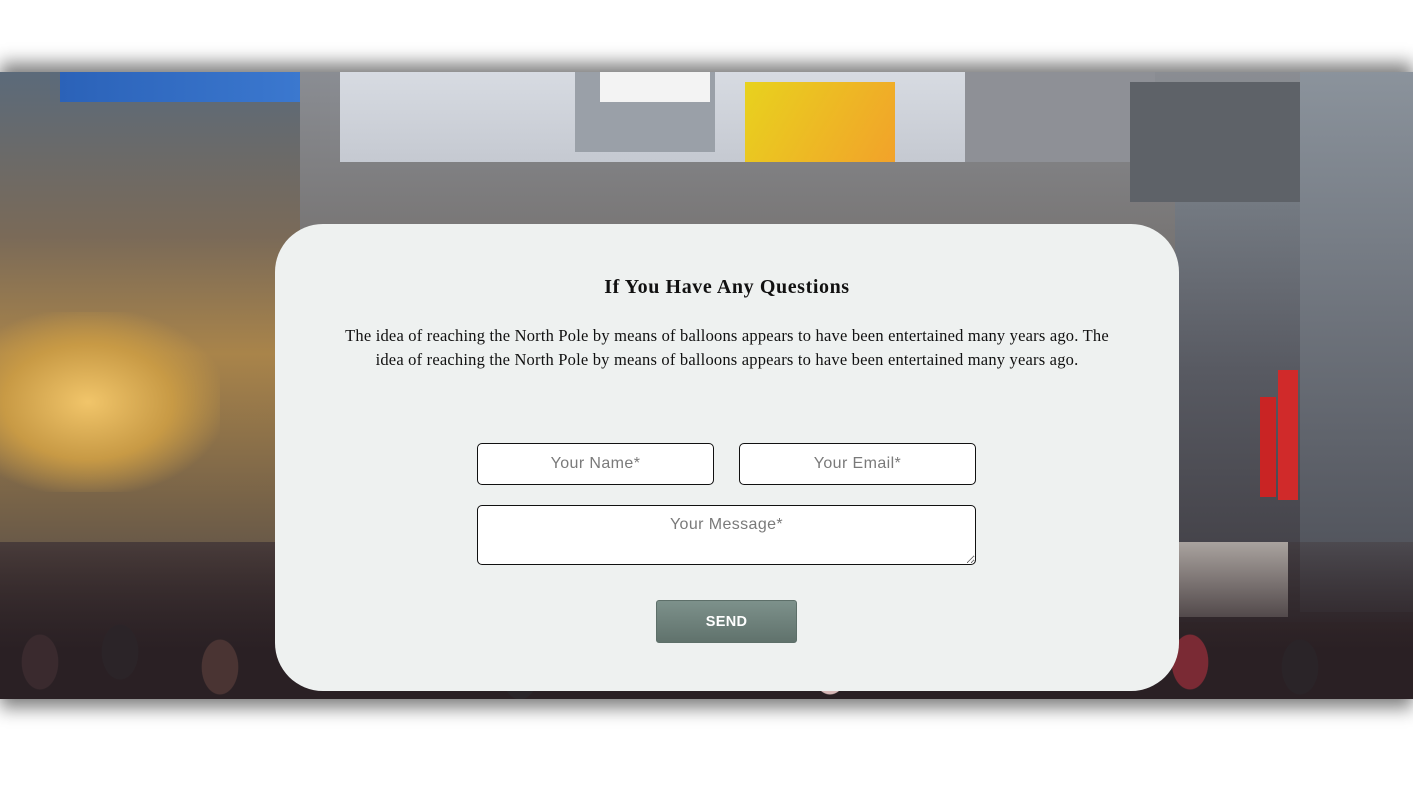  I want to click on background-billboard, so click(655, 87).